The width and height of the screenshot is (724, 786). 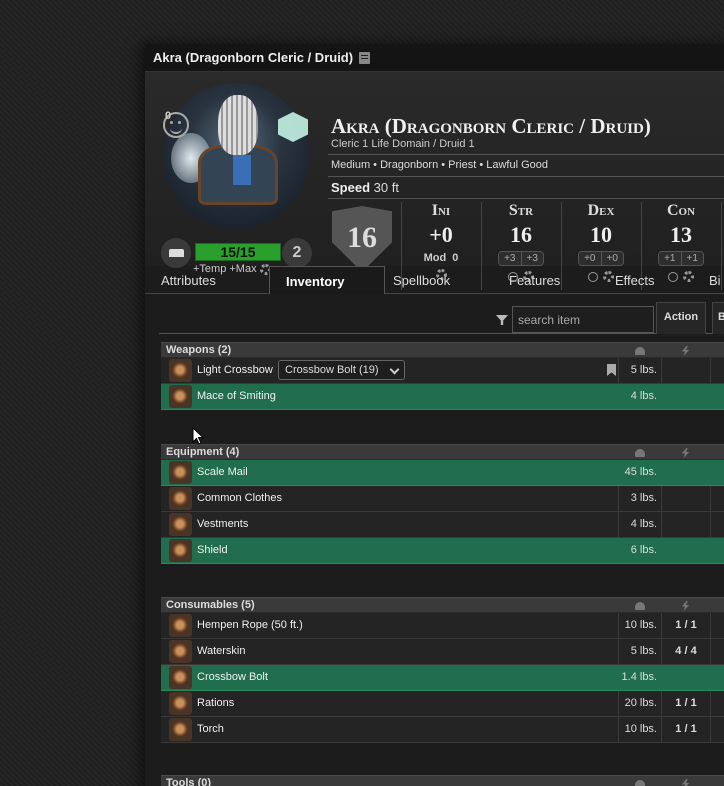 What do you see at coordinates (442, 473) in the screenshot?
I see `item-row: Scale Mail 45 lbs.` at bounding box center [442, 473].